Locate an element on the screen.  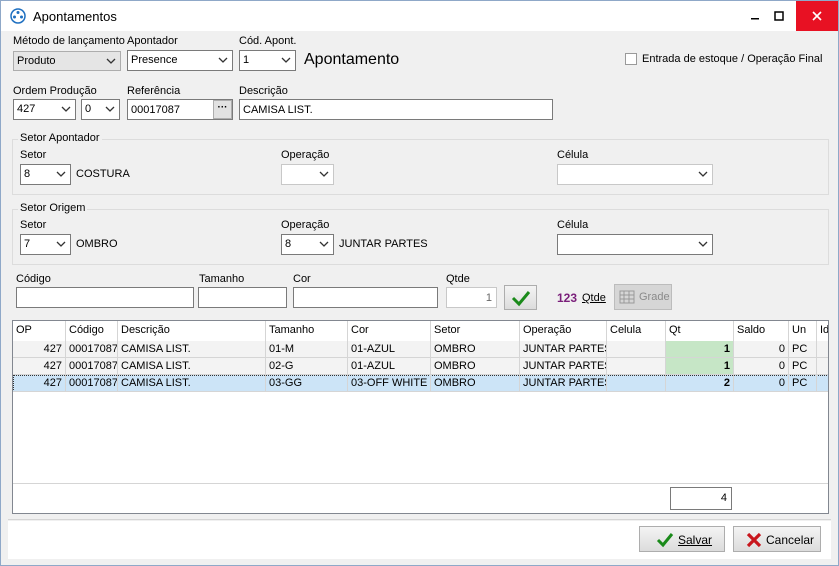
metodo-label: Método de lançamento is located at coordinates (69, 41).